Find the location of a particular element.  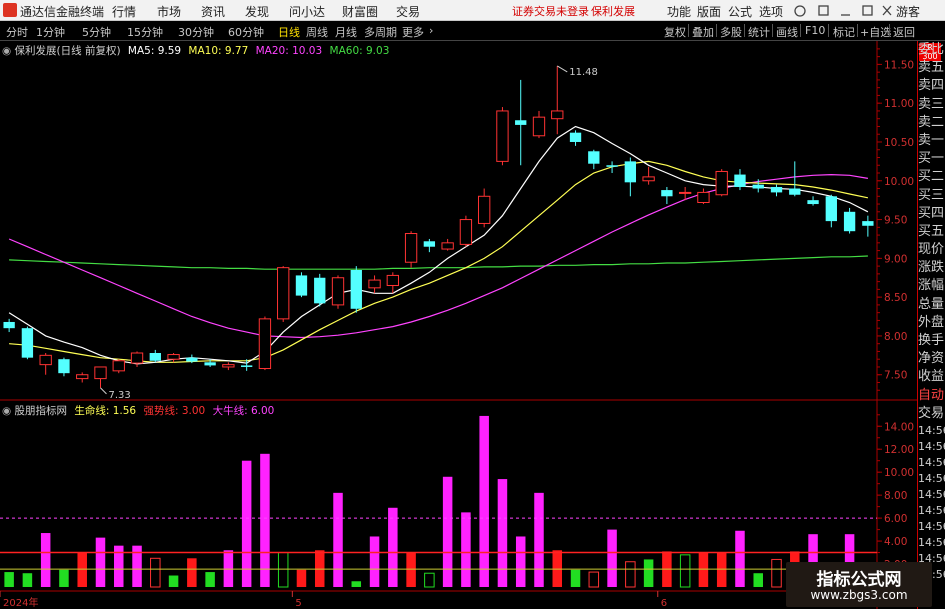

period-60min: 60分钟 is located at coordinates (246, 32).